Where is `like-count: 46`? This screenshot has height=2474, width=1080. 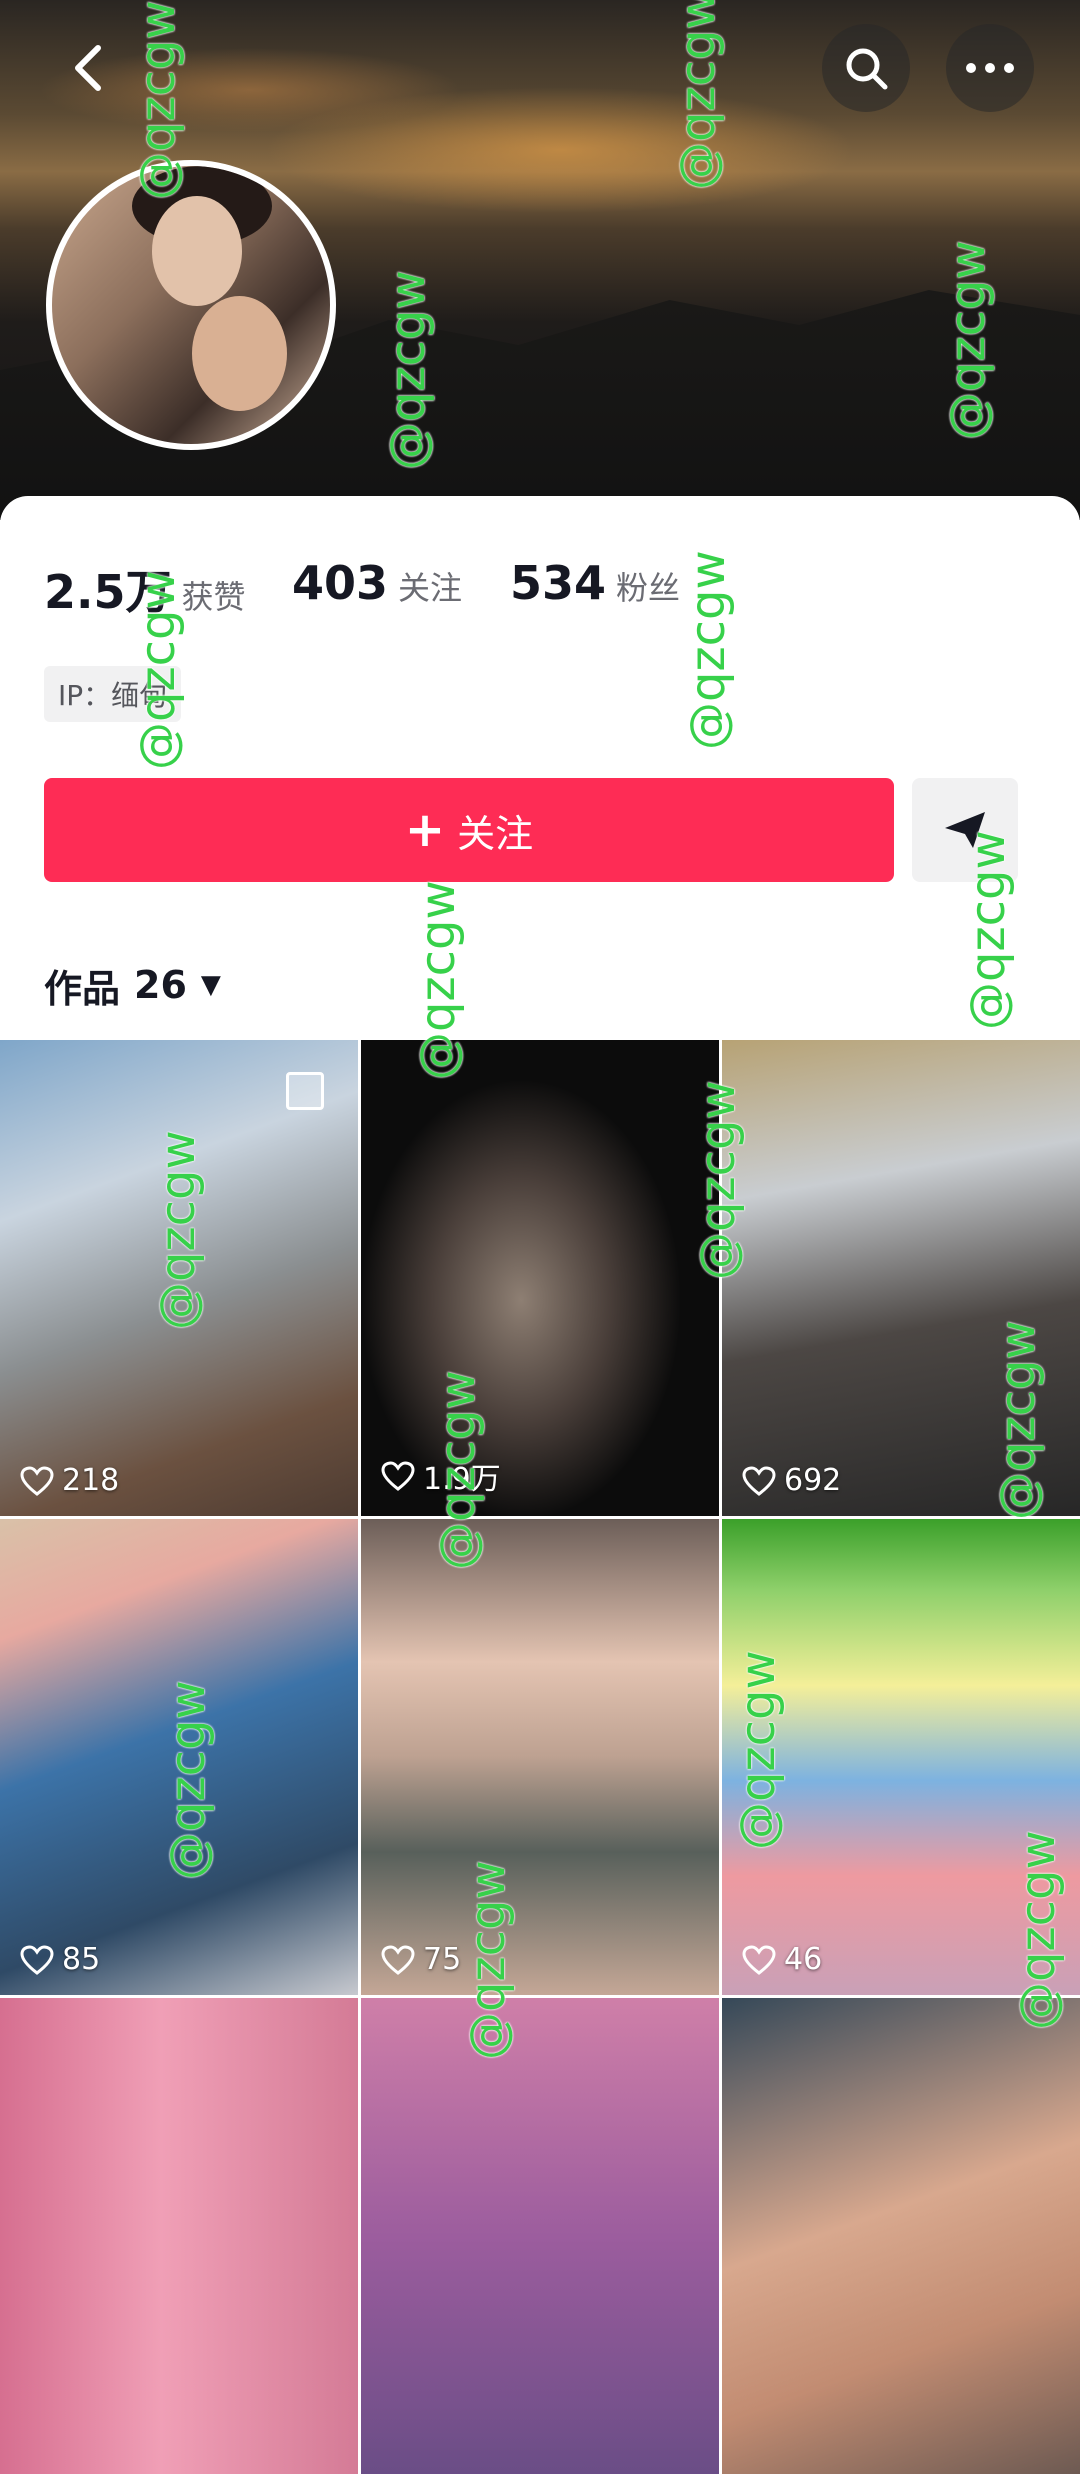 like-count: 46 is located at coordinates (782, 1959).